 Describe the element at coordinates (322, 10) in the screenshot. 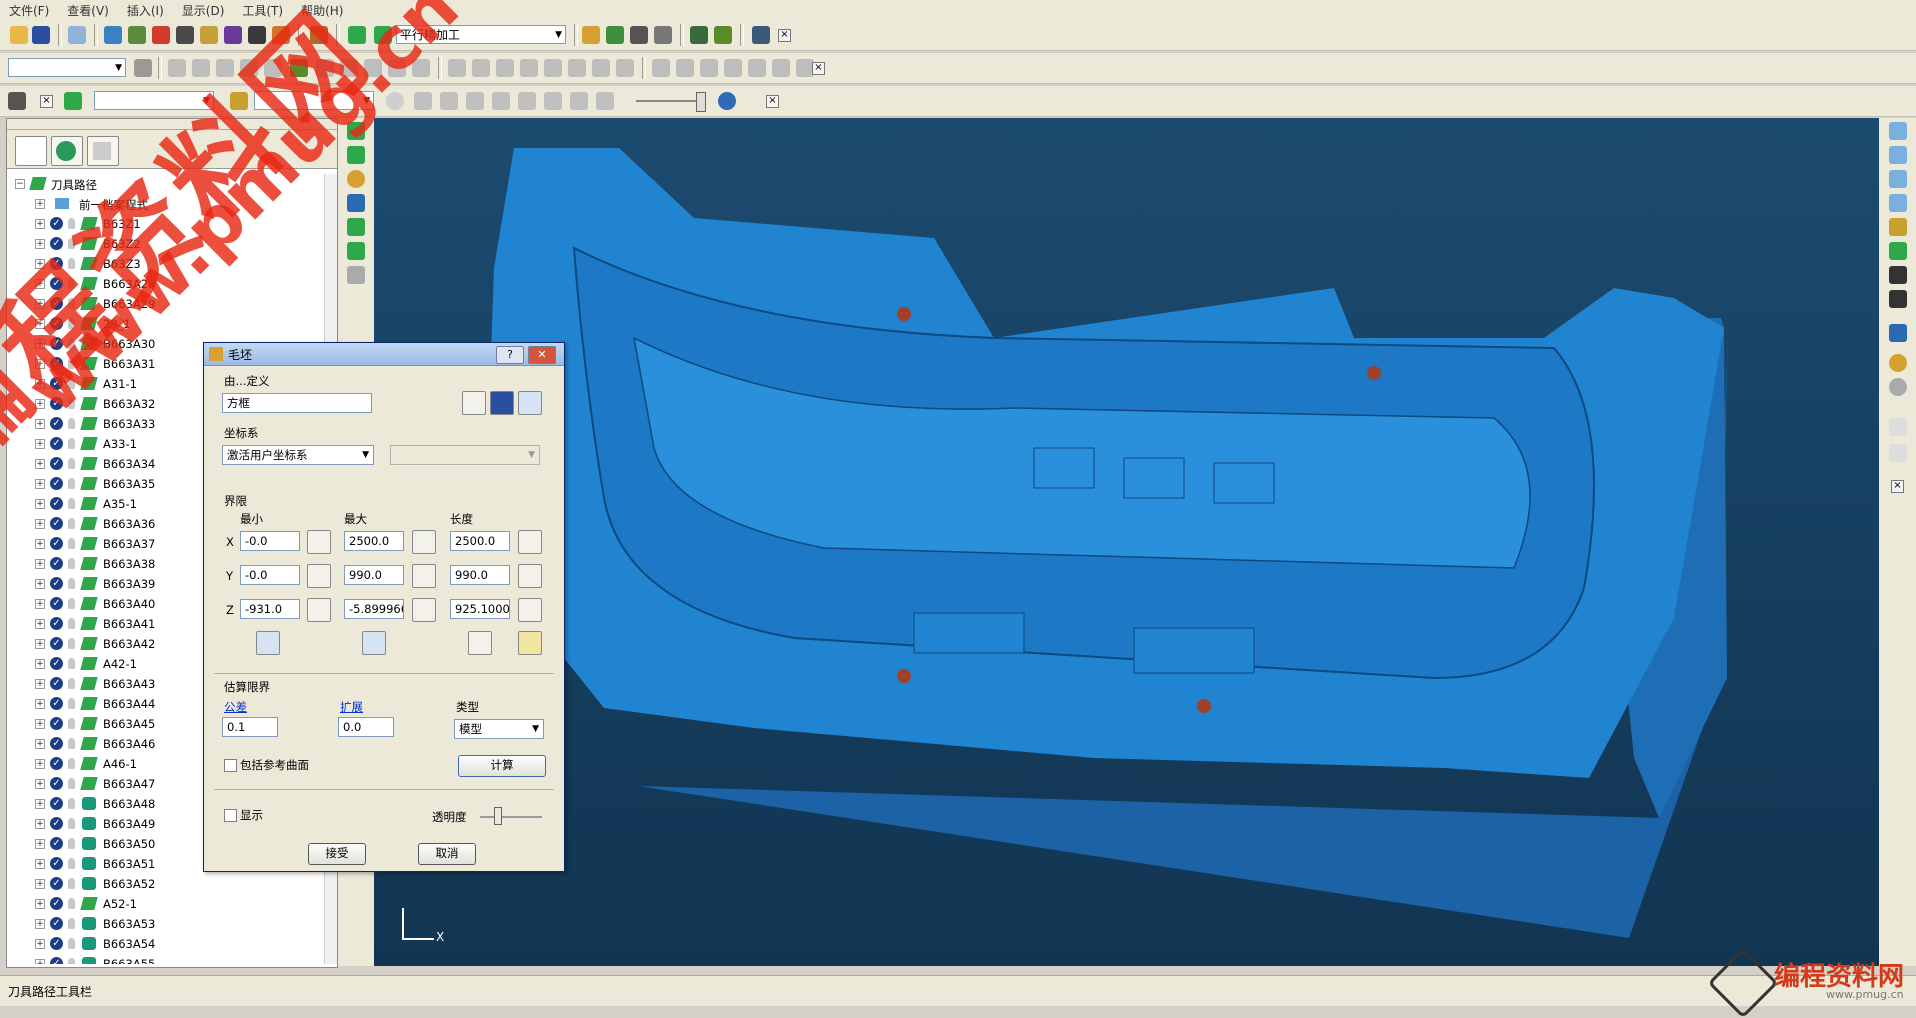

I see `menu-help: 帮助(H)` at that location.